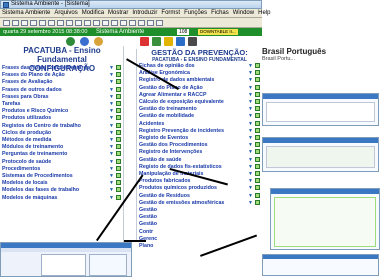  Describe the element at coordinates (199, 195) in the screenshot. I see `prevention-list-item: Gestão de Resíduos ▼` at that location.